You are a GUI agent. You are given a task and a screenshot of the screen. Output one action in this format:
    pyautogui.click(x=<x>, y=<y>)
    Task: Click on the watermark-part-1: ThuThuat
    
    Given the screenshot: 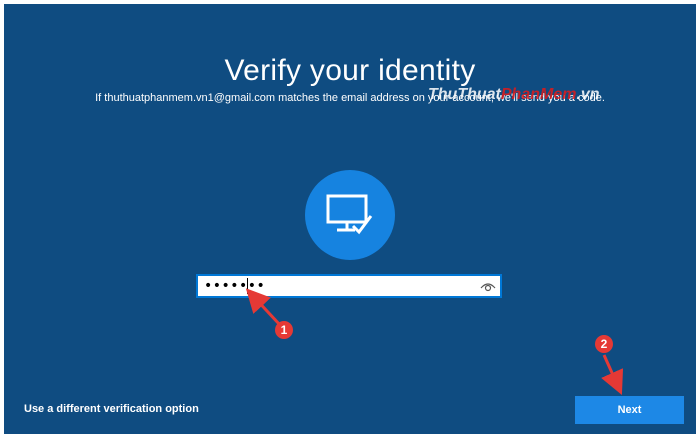 What is the action you would take?
    pyautogui.click(x=464, y=94)
    